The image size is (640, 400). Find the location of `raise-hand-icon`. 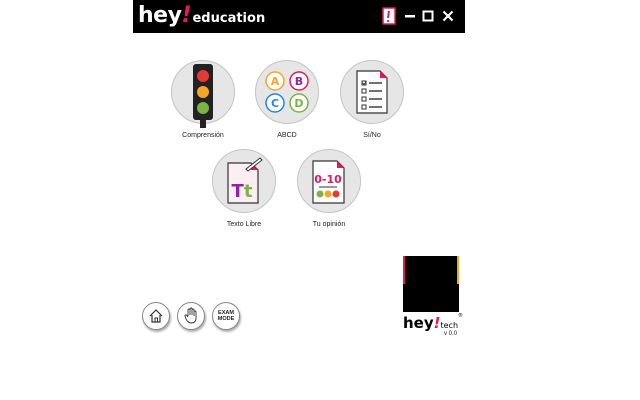

raise-hand-icon is located at coordinates (190, 315).